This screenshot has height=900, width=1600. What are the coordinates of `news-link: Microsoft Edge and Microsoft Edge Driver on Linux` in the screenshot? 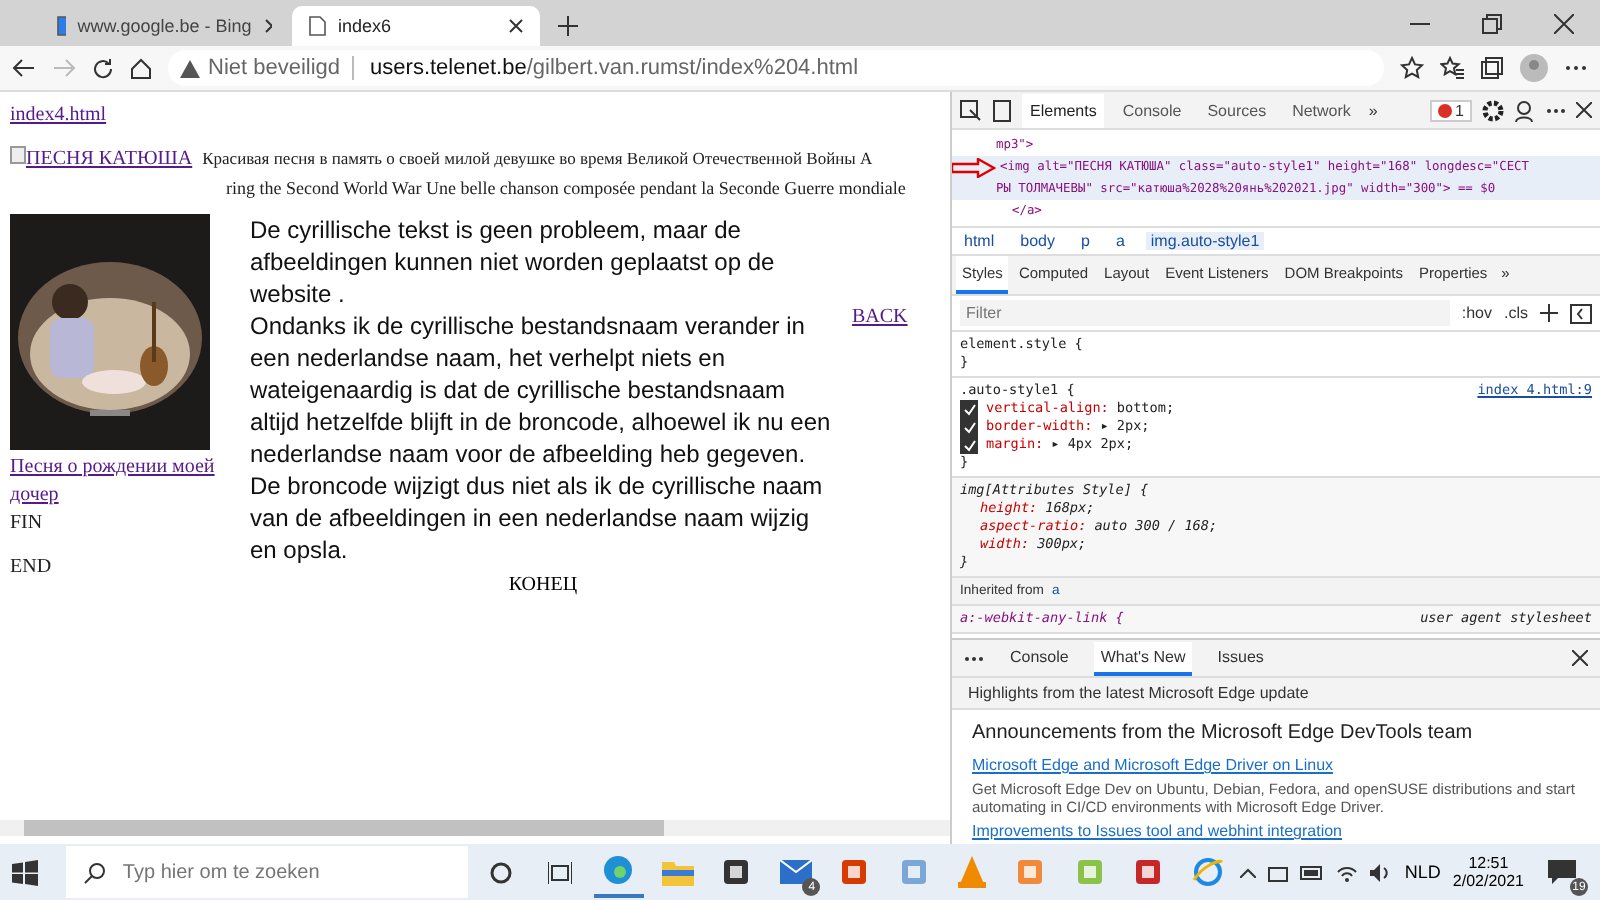 It's located at (1276, 765).